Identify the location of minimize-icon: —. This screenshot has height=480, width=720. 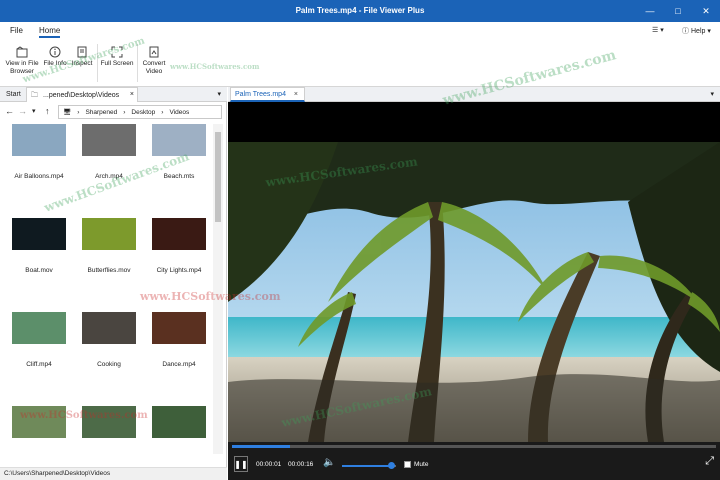
(650, 11).